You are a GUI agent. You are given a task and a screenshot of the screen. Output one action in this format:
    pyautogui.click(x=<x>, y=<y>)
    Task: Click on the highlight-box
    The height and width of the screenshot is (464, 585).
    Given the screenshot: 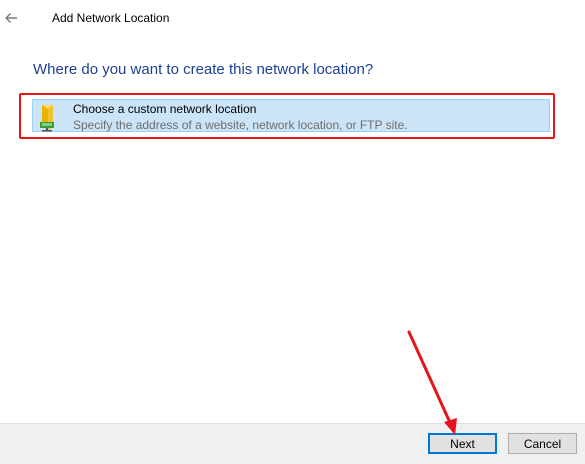 What is the action you would take?
    pyautogui.click(x=287, y=116)
    